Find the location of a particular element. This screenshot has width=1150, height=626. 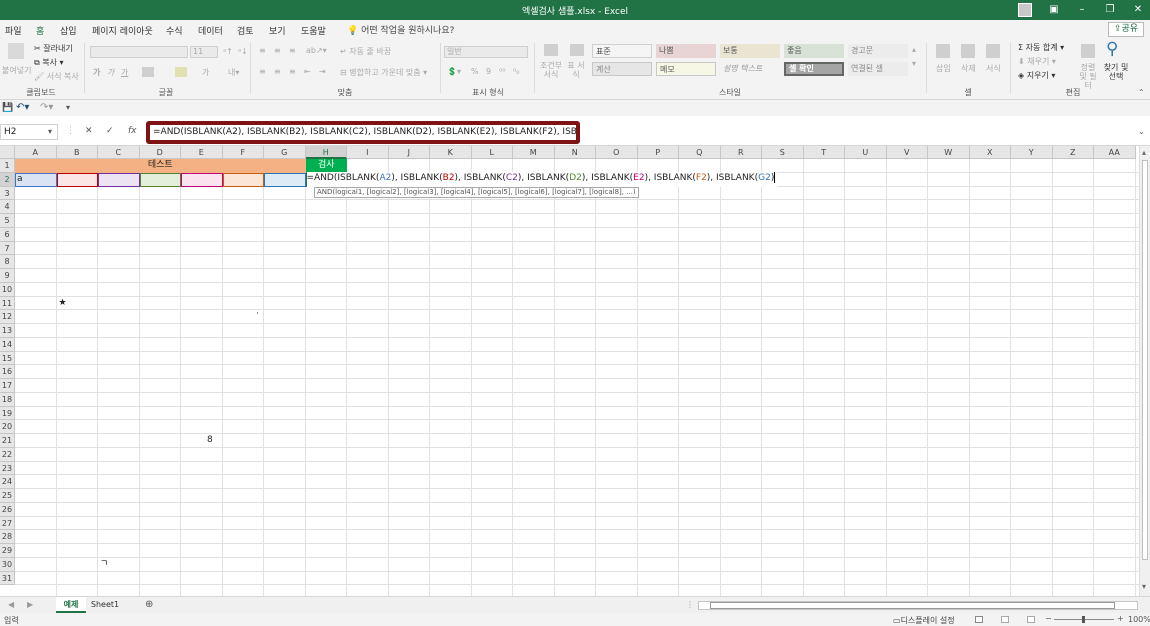

column-header-i: I is located at coordinates (368, 152).